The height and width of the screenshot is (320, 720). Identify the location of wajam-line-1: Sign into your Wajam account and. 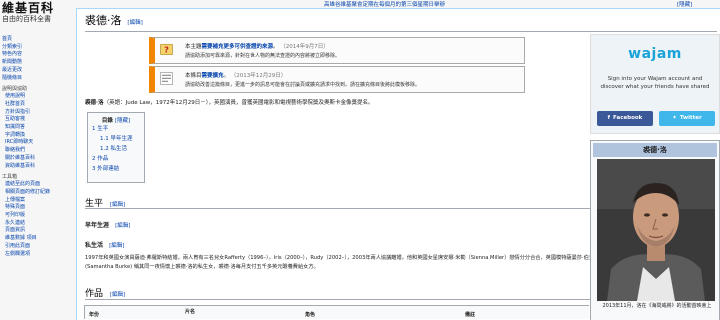
(655, 79).